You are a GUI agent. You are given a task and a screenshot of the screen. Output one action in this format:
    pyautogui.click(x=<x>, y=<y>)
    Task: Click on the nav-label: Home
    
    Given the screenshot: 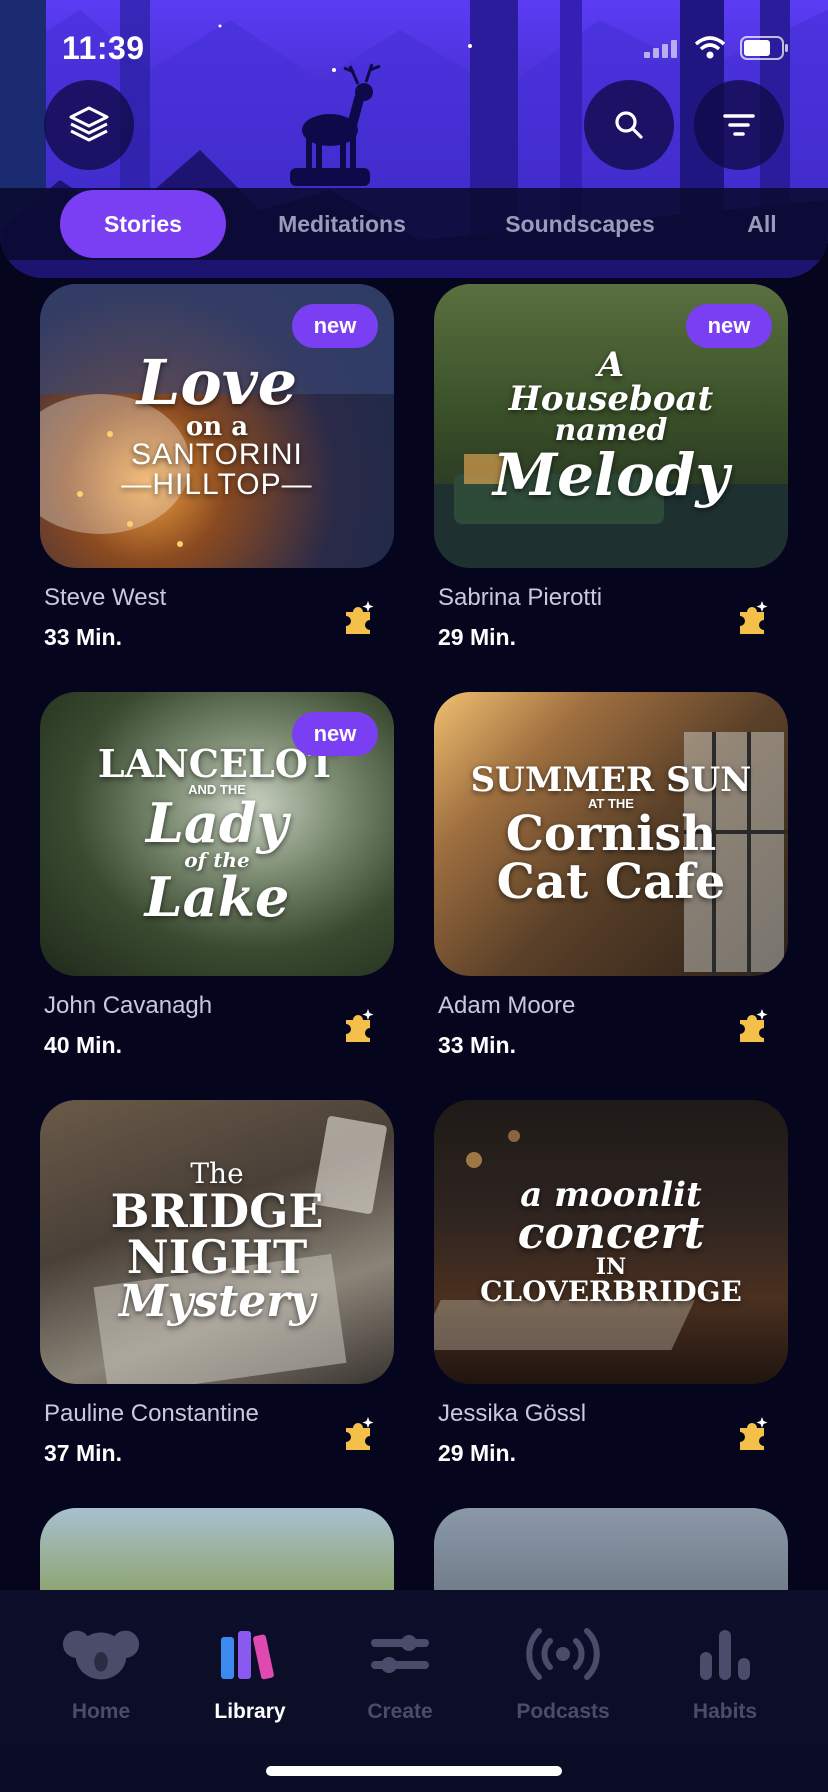 What is the action you would take?
    pyautogui.click(x=101, y=1711)
    